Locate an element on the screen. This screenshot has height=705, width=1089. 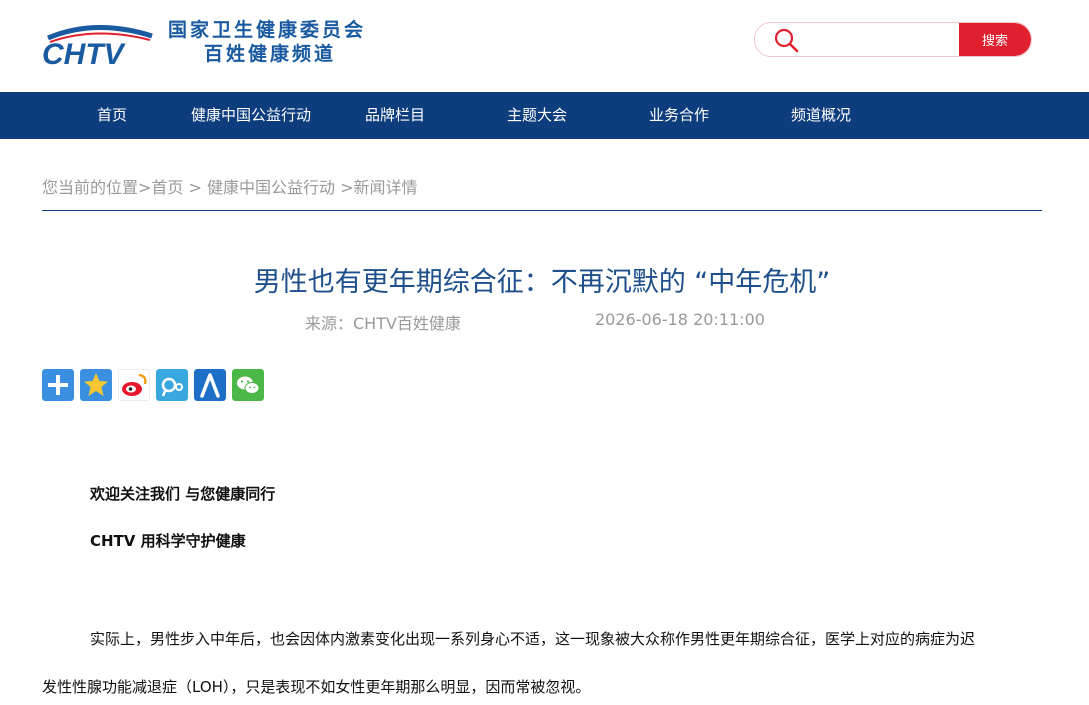
article-intro-1: 欢迎关注我们 与您健康同行 is located at coordinates (183, 494).